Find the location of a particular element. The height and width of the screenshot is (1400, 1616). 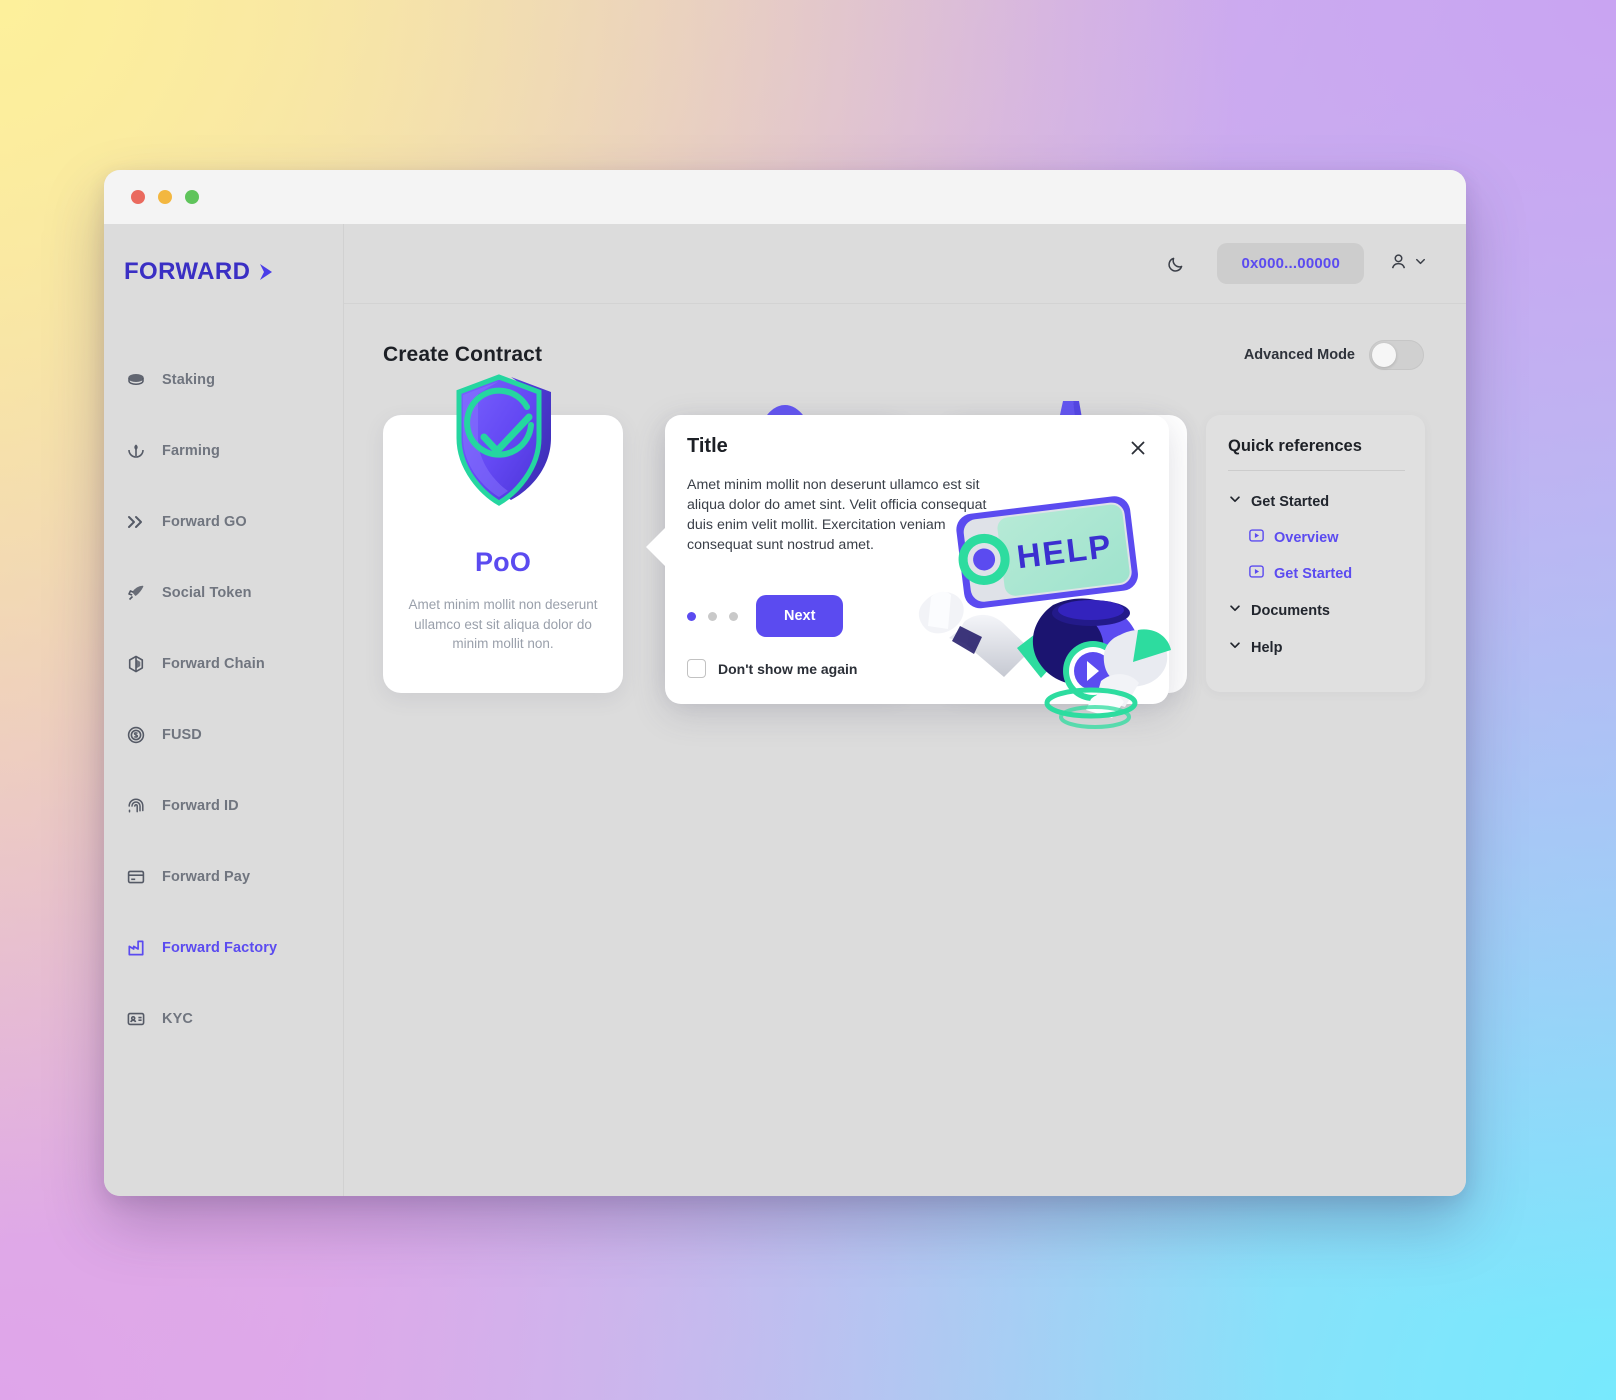

moon-icon is located at coordinates (1176, 264).